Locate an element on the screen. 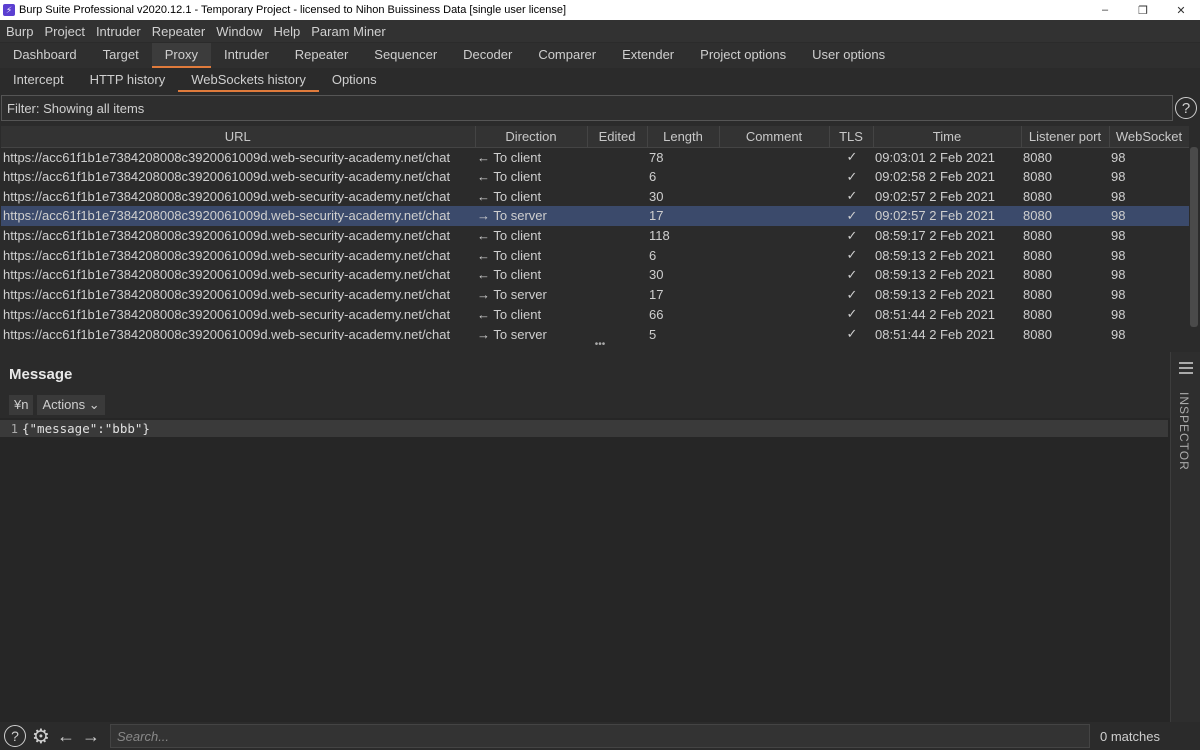  cell-length: 118 is located at coordinates (659, 236).